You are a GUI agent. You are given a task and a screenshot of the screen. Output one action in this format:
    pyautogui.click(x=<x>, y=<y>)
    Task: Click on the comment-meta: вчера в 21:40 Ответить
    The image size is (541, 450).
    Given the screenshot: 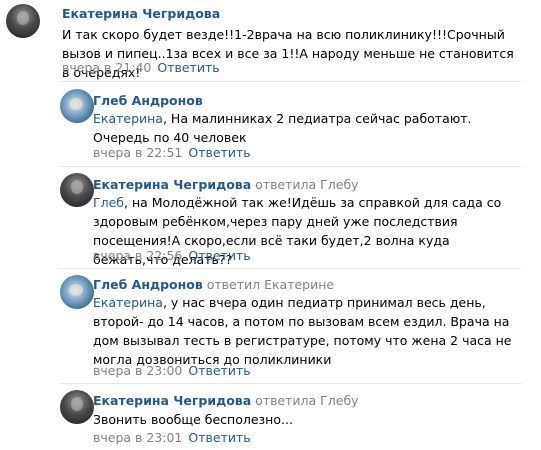 What is the action you would take?
    pyautogui.click(x=141, y=68)
    